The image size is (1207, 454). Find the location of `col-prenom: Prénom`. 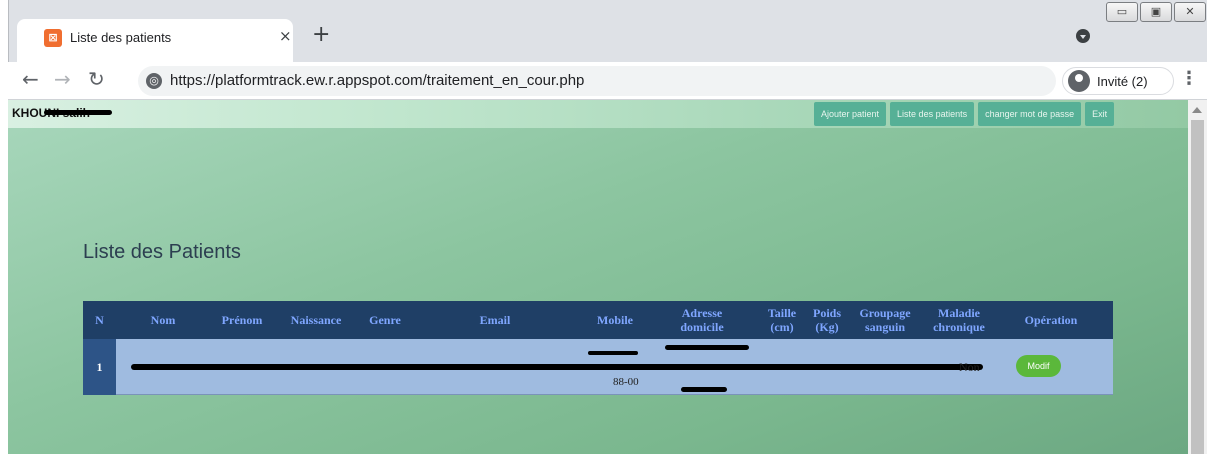

col-prenom: Prénom is located at coordinates (242, 320).